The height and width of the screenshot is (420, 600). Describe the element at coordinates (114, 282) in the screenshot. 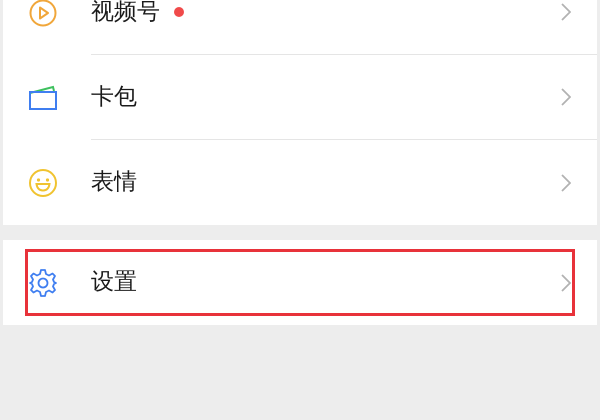

I see `menu-item-label: 设置` at that location.